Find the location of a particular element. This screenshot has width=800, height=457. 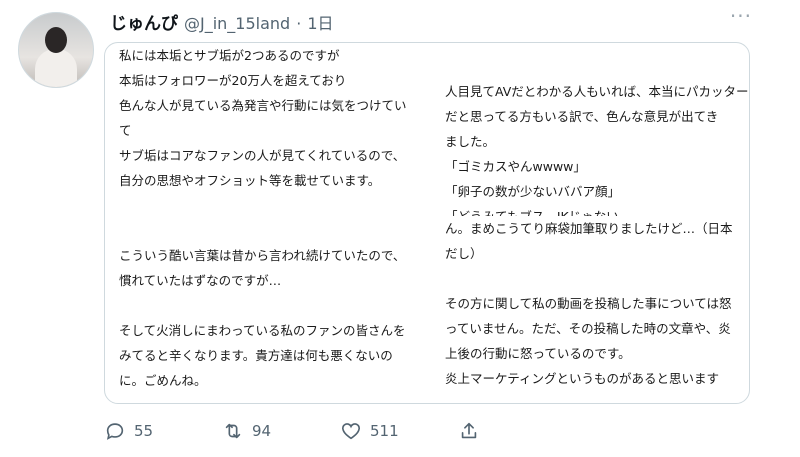

reply-count: 55 is located at coordinates (144, 431).